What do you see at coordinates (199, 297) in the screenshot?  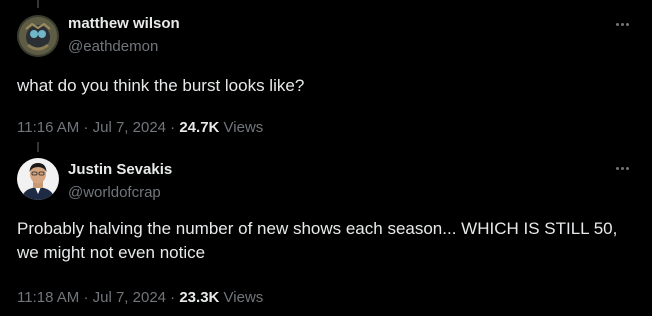 I see `views-count: 23.3K` at bounding box center [199, 297].